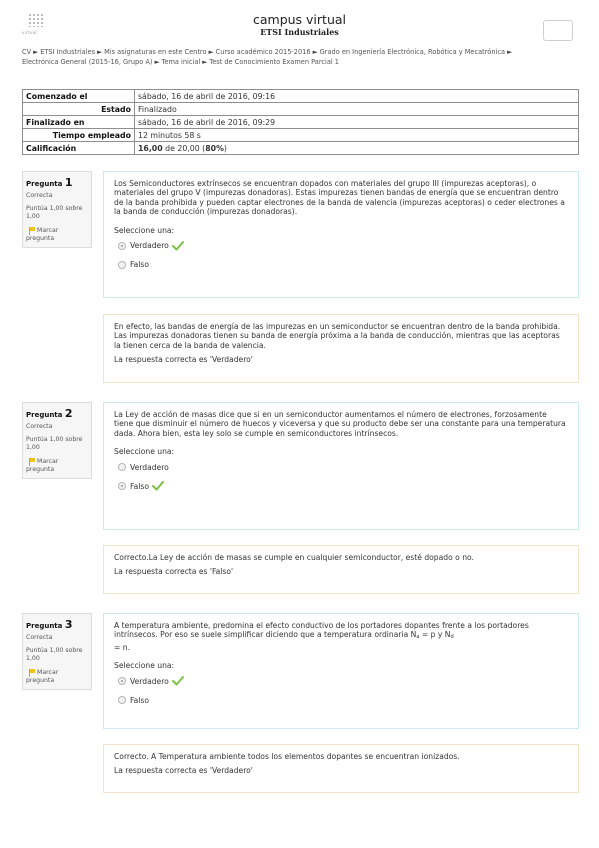  I want to click on question-number: Pregunta 3, so click(57, 624).